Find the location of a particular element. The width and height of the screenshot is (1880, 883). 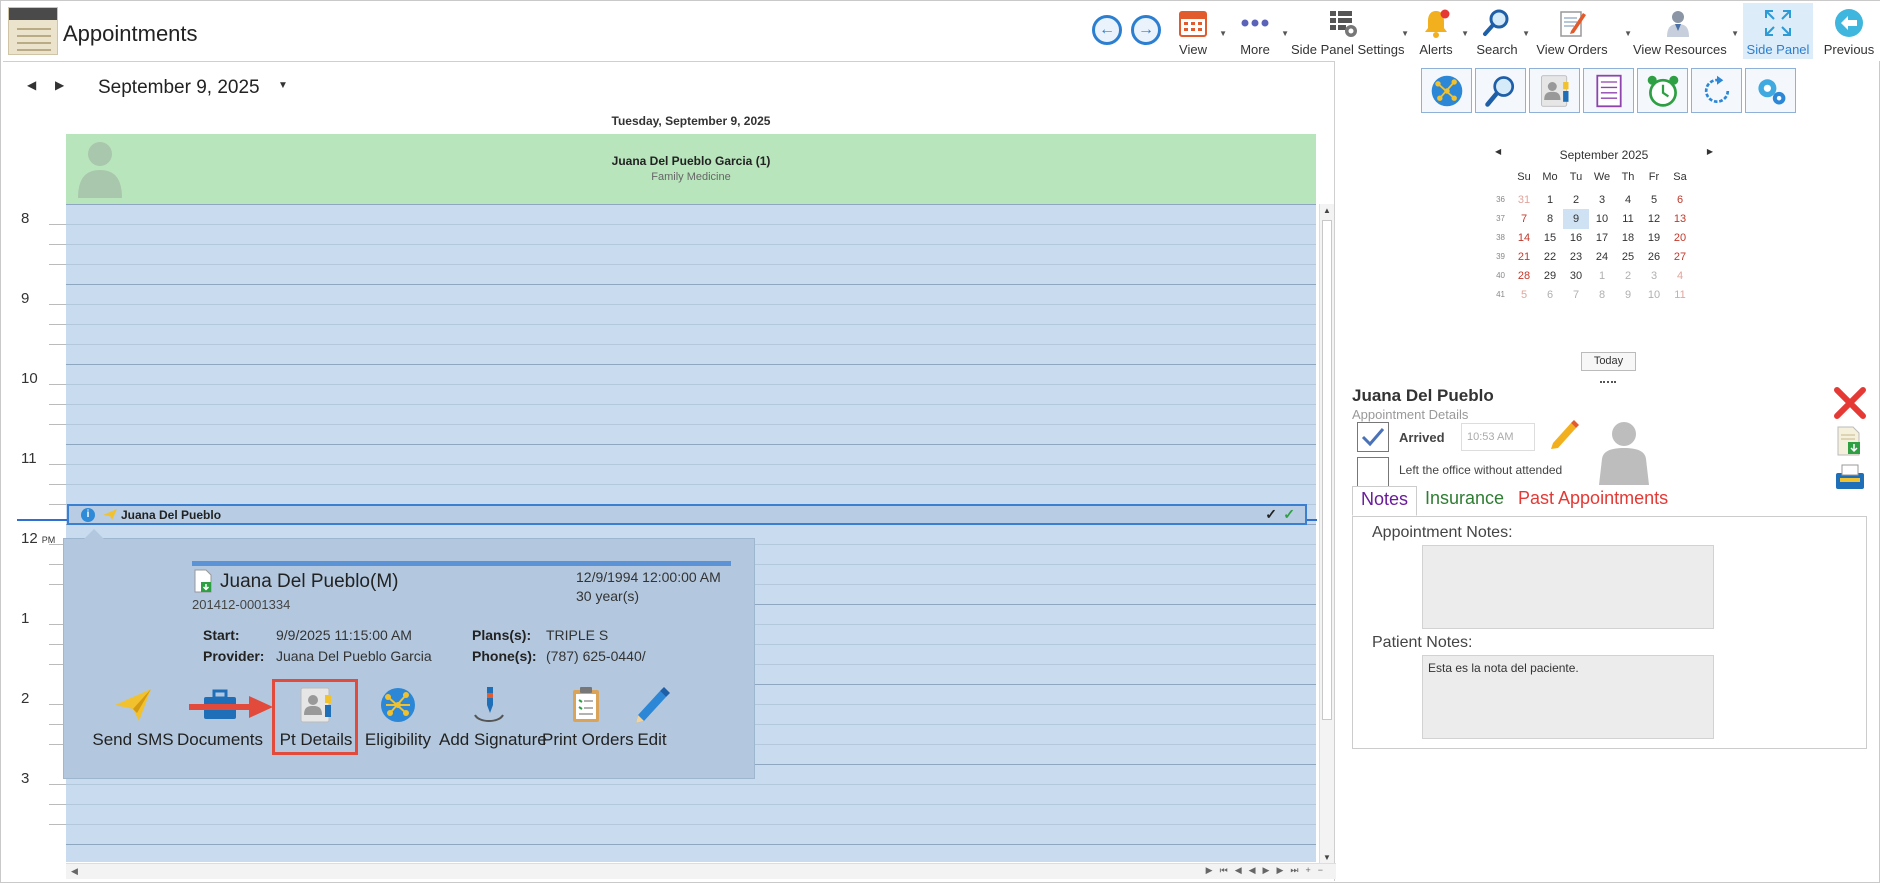

alerts-button: ▼ Alerts is located at coordinates (1442, 31).